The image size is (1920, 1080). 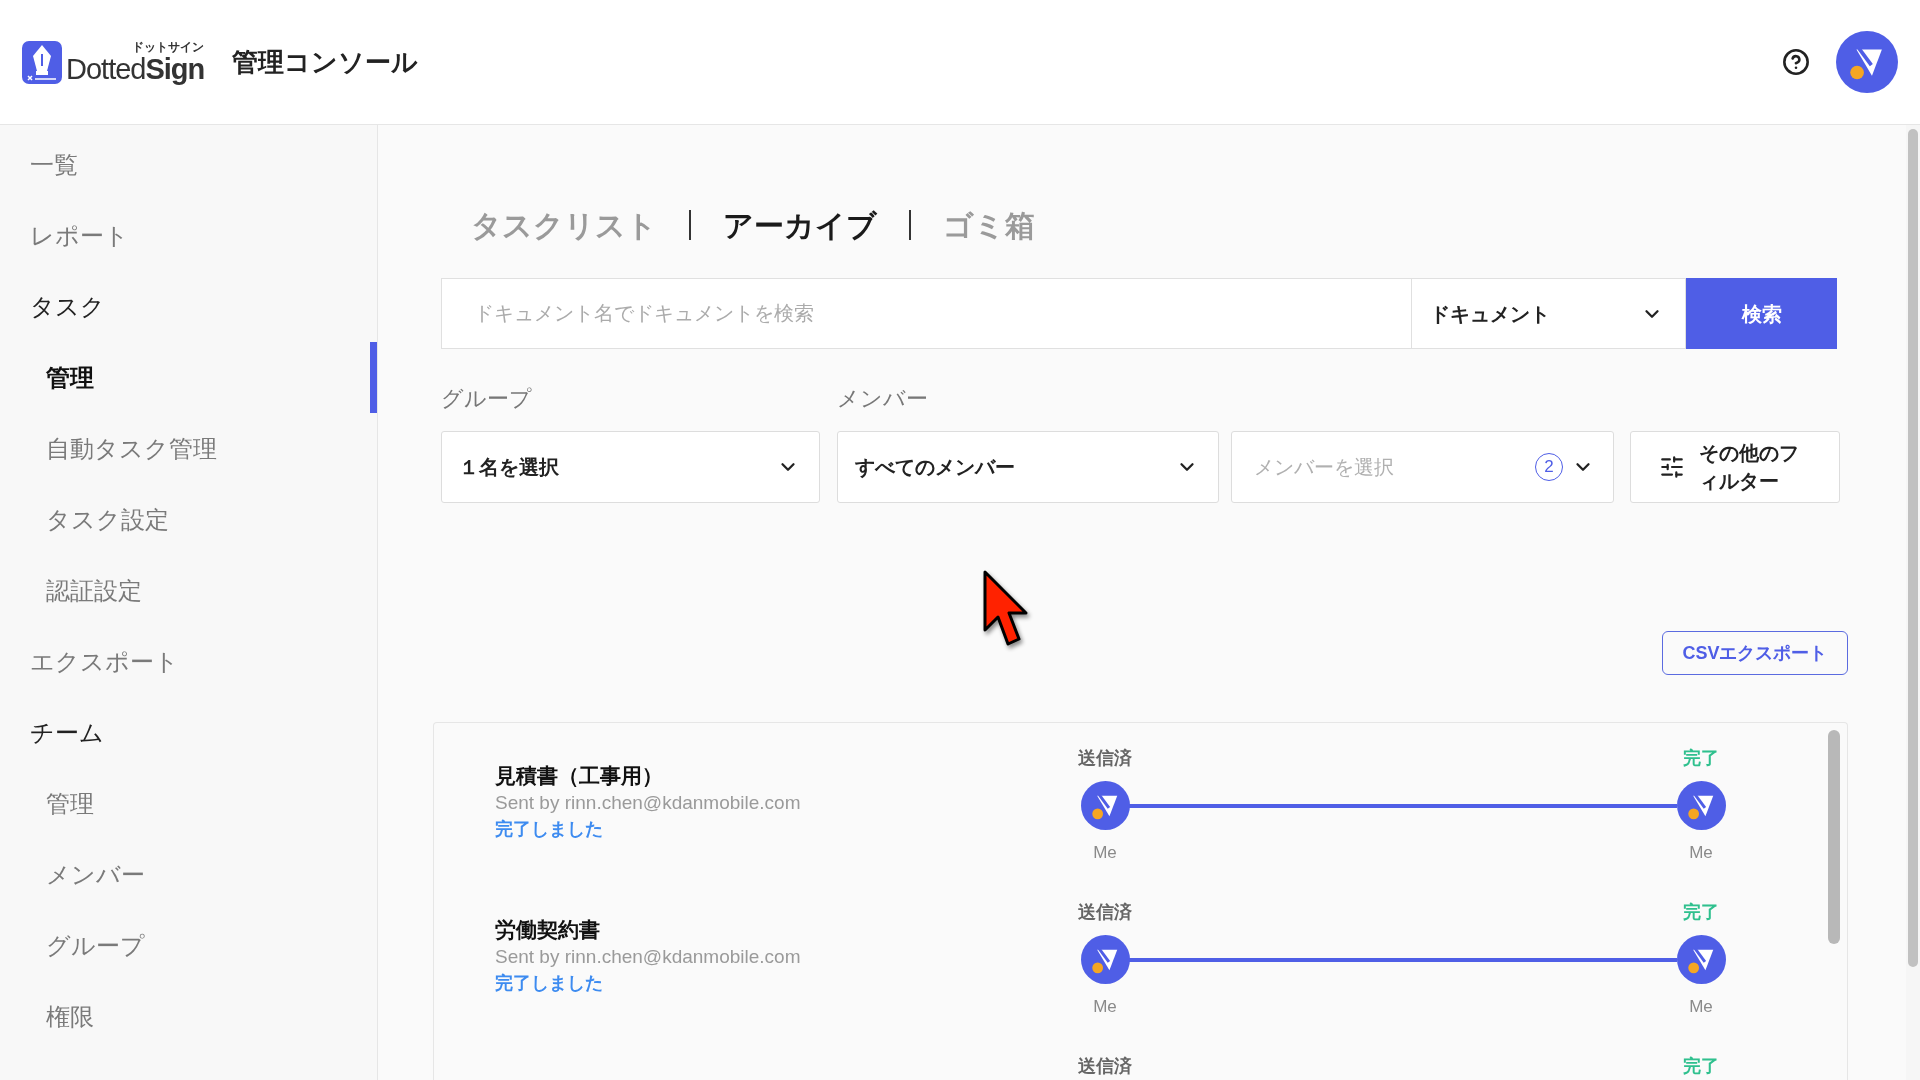 What do you see at coordinates (188, 448) in the screenshot?
I see `nav-item: 自動タスク管理` at bounding box center [188, 448].